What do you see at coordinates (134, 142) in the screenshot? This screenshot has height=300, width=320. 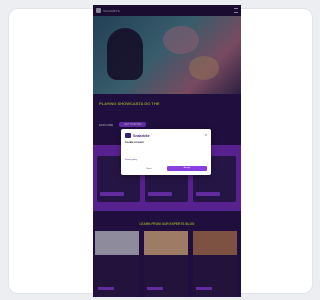 I see `dialog-heading: Cookie consent` at bounding box center [134, 142].